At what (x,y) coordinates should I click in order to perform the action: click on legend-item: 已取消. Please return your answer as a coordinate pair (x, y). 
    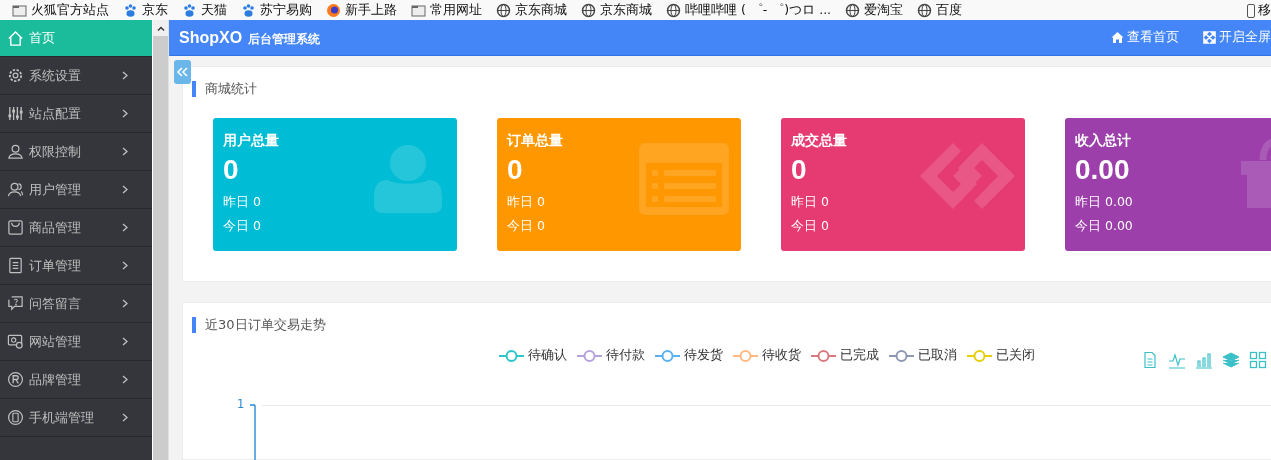
    Looking at the image, I should click on (923, 355).